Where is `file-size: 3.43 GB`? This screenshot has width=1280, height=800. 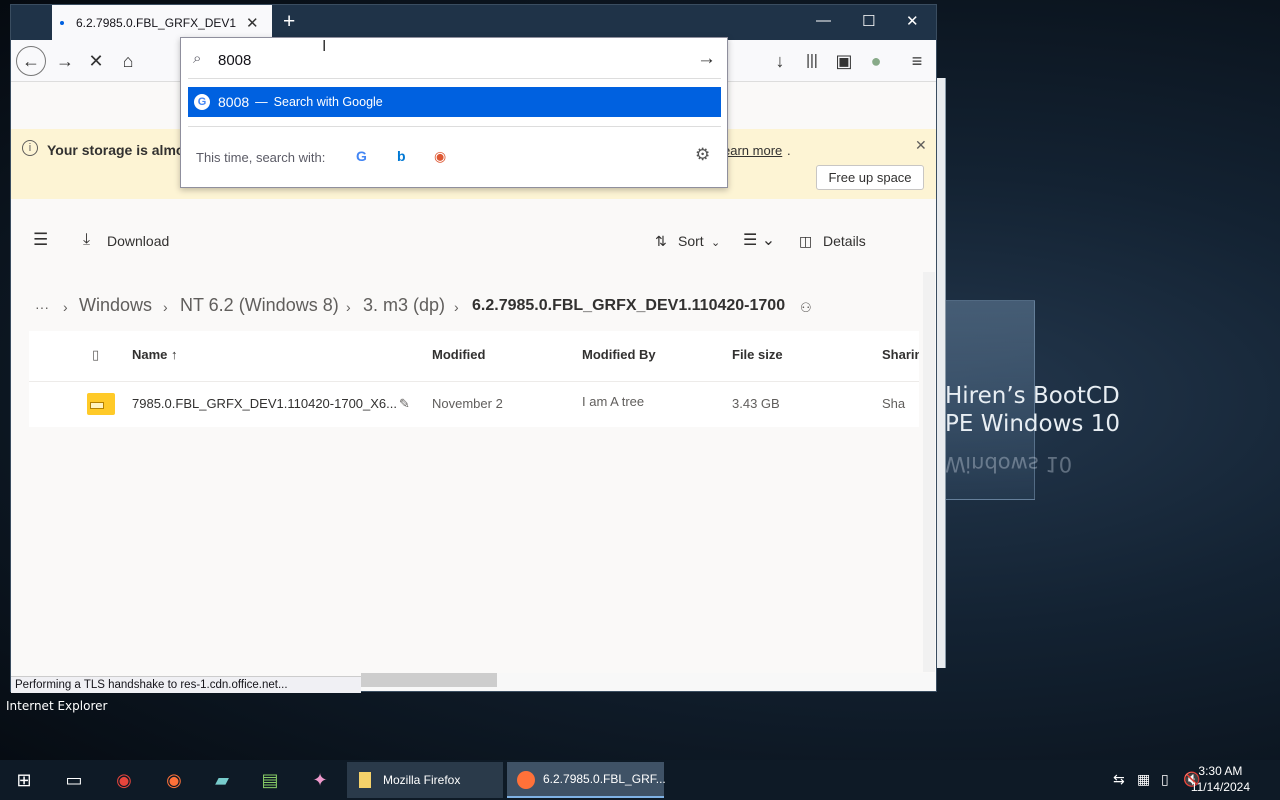
file-size: 3.43 GB is located at coordinates (756, 403).